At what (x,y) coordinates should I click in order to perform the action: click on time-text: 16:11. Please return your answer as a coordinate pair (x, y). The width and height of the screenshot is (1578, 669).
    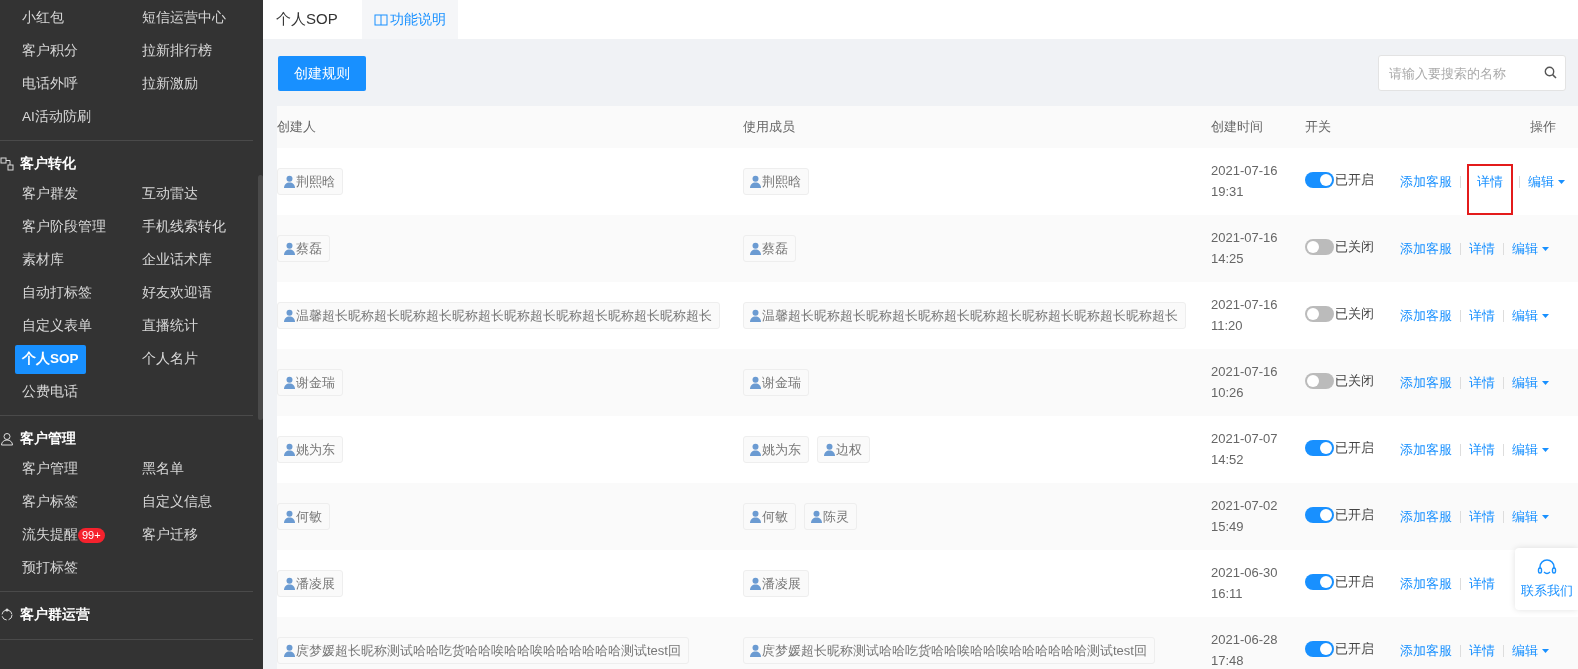
    Looking at the image, I should click on (1227, 593).